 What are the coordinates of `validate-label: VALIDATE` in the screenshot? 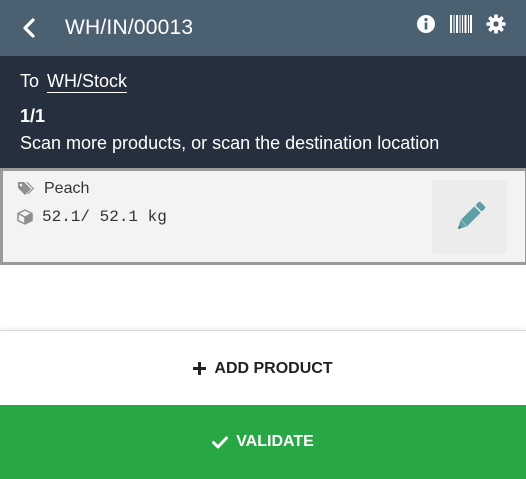 It's located at (275, 441).